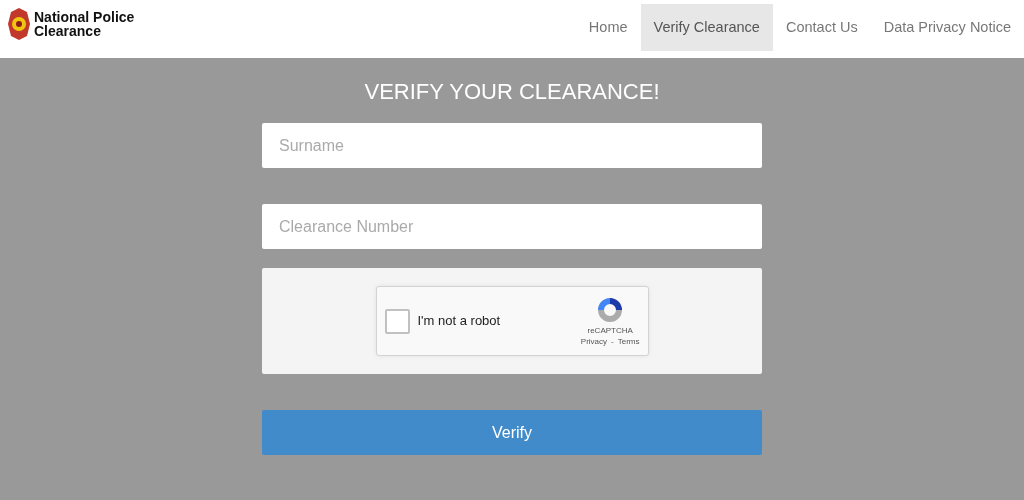 This screenshot has width=1024, height=500. I want to click on nav-link: Contact Us, so click(821, 27).